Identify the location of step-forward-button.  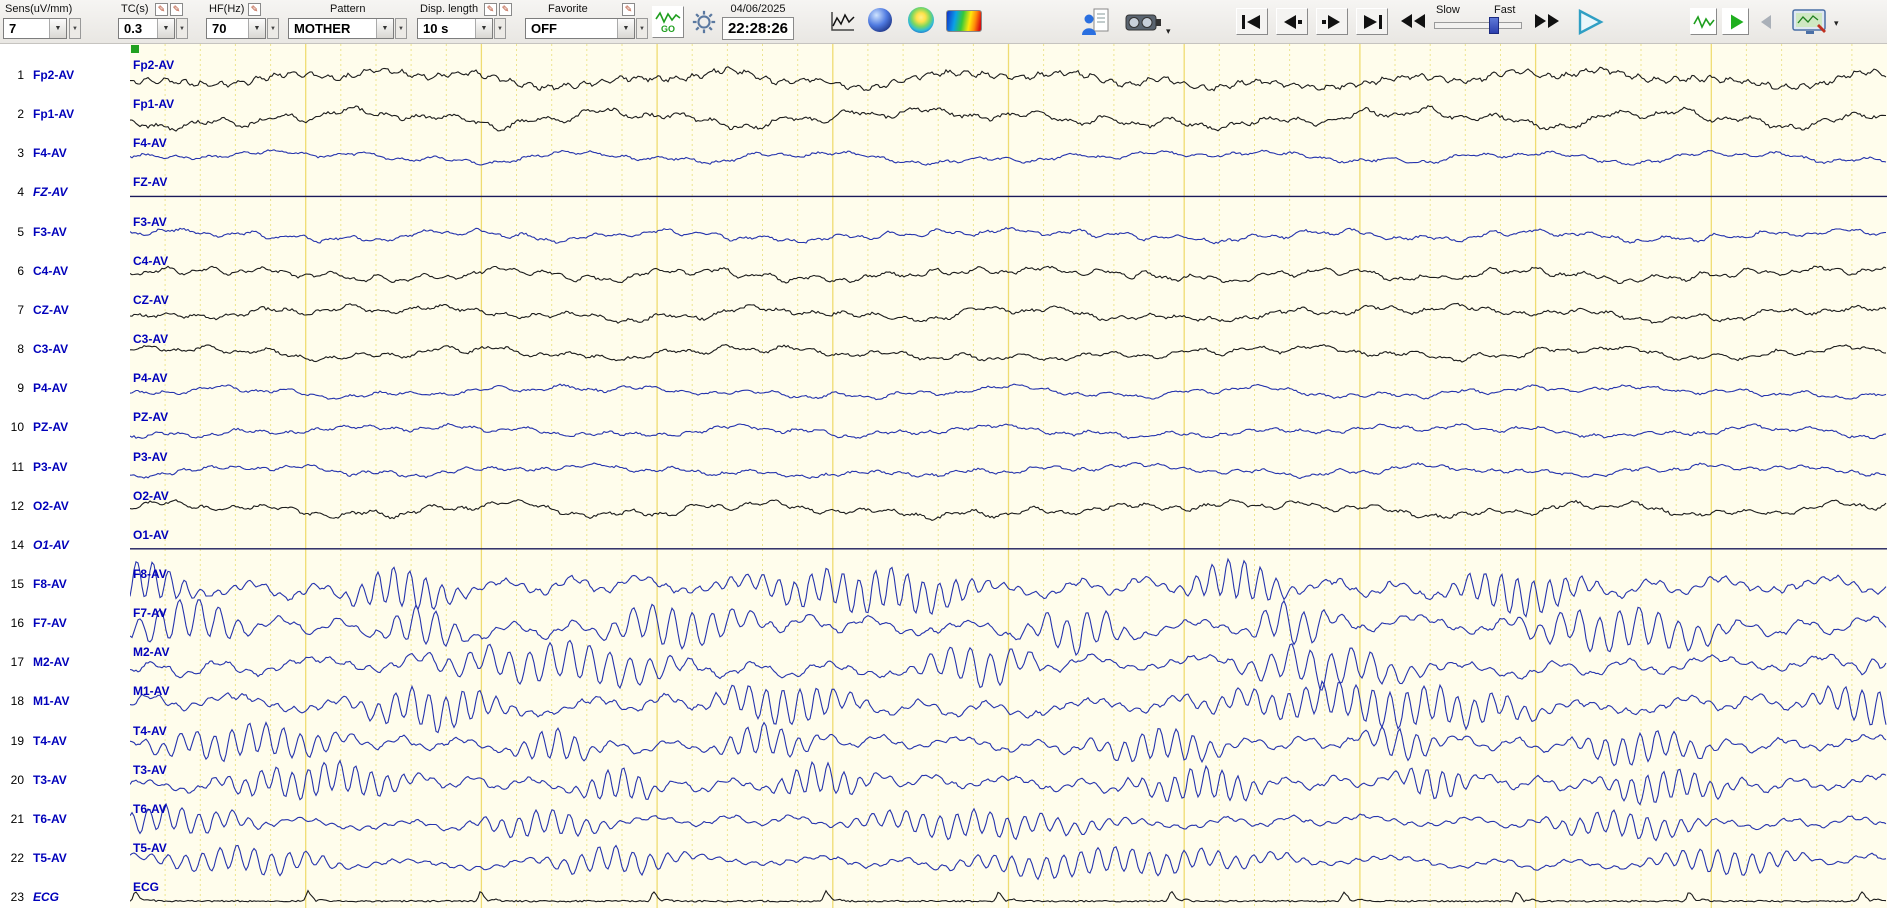
(1332, 21).